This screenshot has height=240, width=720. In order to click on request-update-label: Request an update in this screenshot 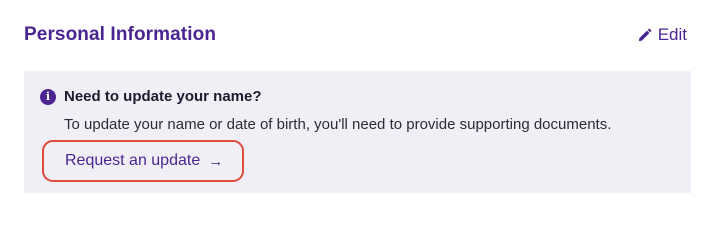, I will do `click(133, 160)`.